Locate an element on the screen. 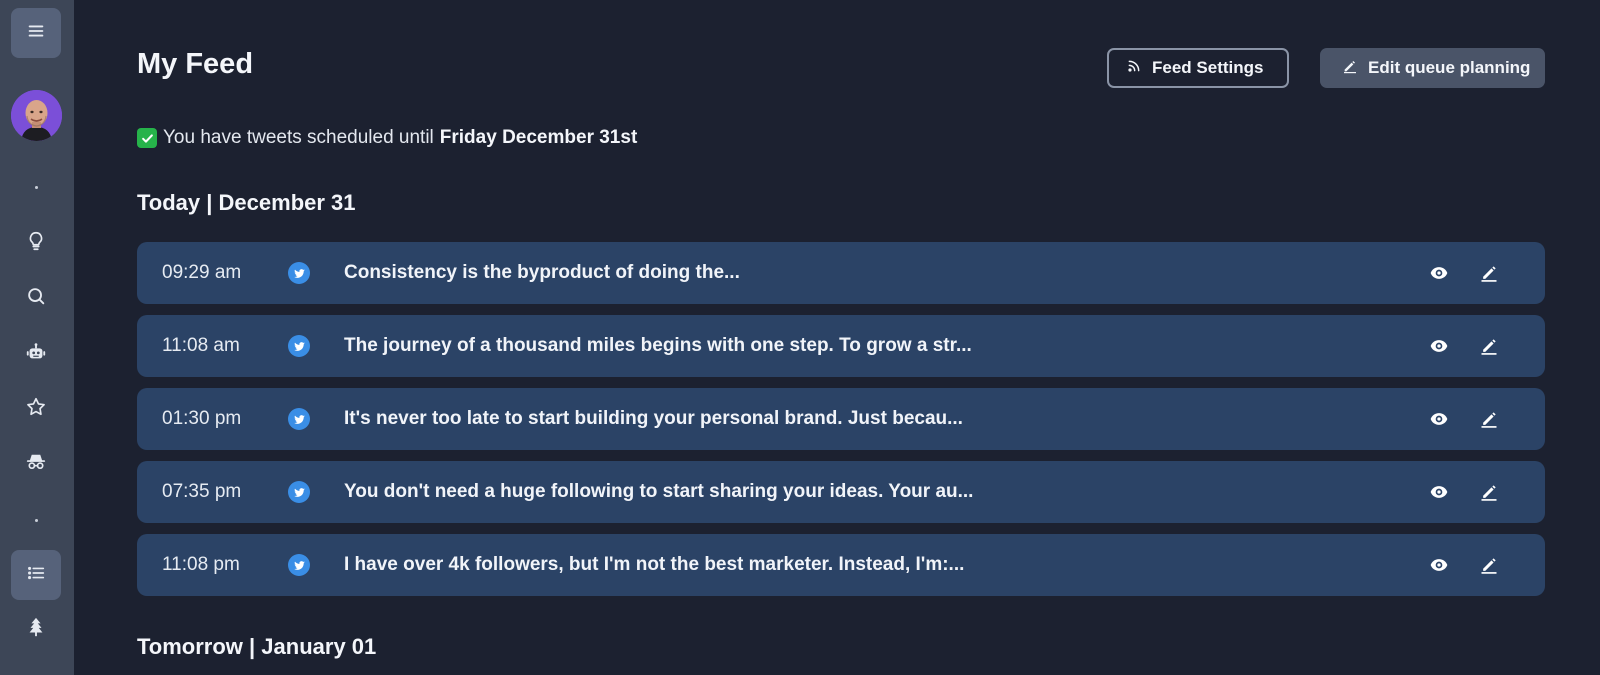 The image size is (1600, 675). robot-icon is located at coordinates (36, 354).